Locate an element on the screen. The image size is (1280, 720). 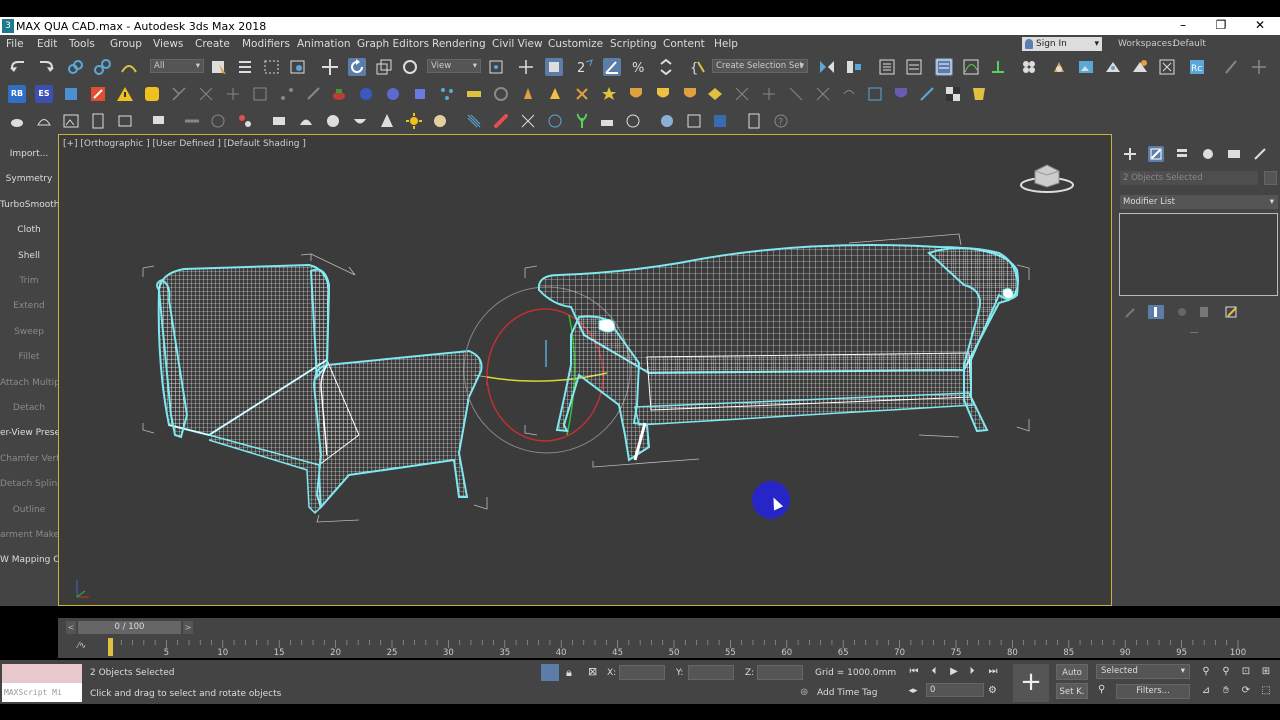
pattern-icon is located at coordinates (528, 121).